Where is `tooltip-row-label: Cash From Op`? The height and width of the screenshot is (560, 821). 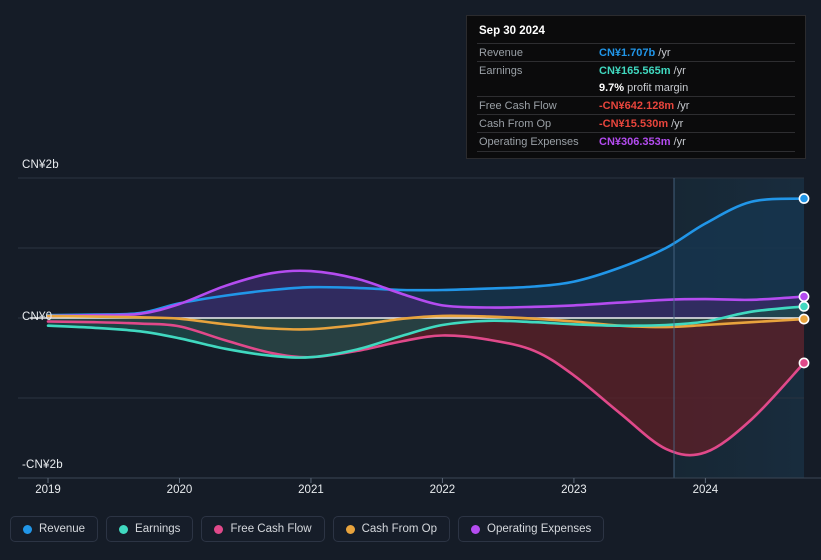
tooltip-row-label: Cash From Op is located at coordinates (515, 123).